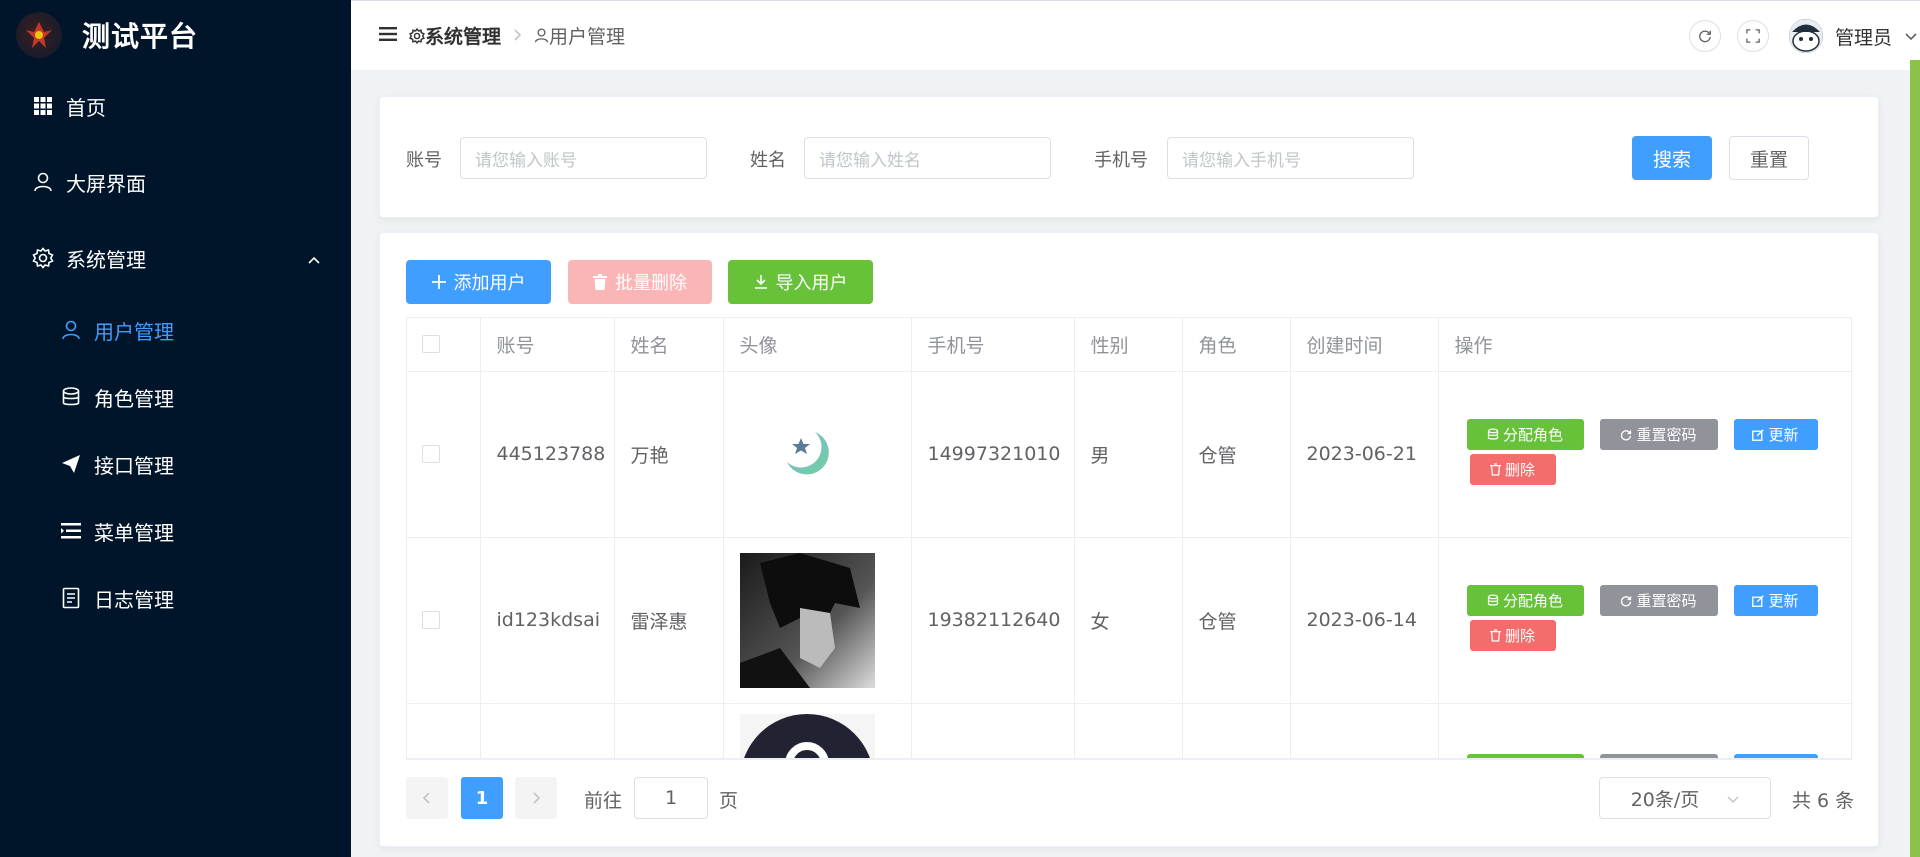  Describe the element at coordinates (927, 158) in the screenshot. I see `name-input: 请您输入姓名` at that location.